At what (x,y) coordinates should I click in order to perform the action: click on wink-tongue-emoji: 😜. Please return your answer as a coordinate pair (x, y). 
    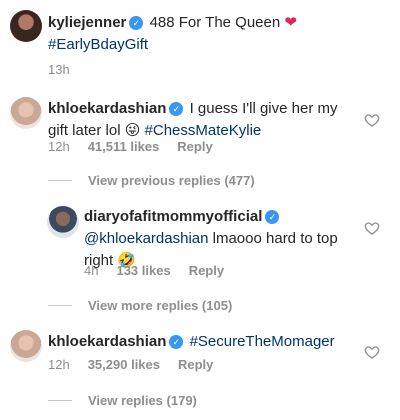
    Looking at the image, I should click on (132, 130).